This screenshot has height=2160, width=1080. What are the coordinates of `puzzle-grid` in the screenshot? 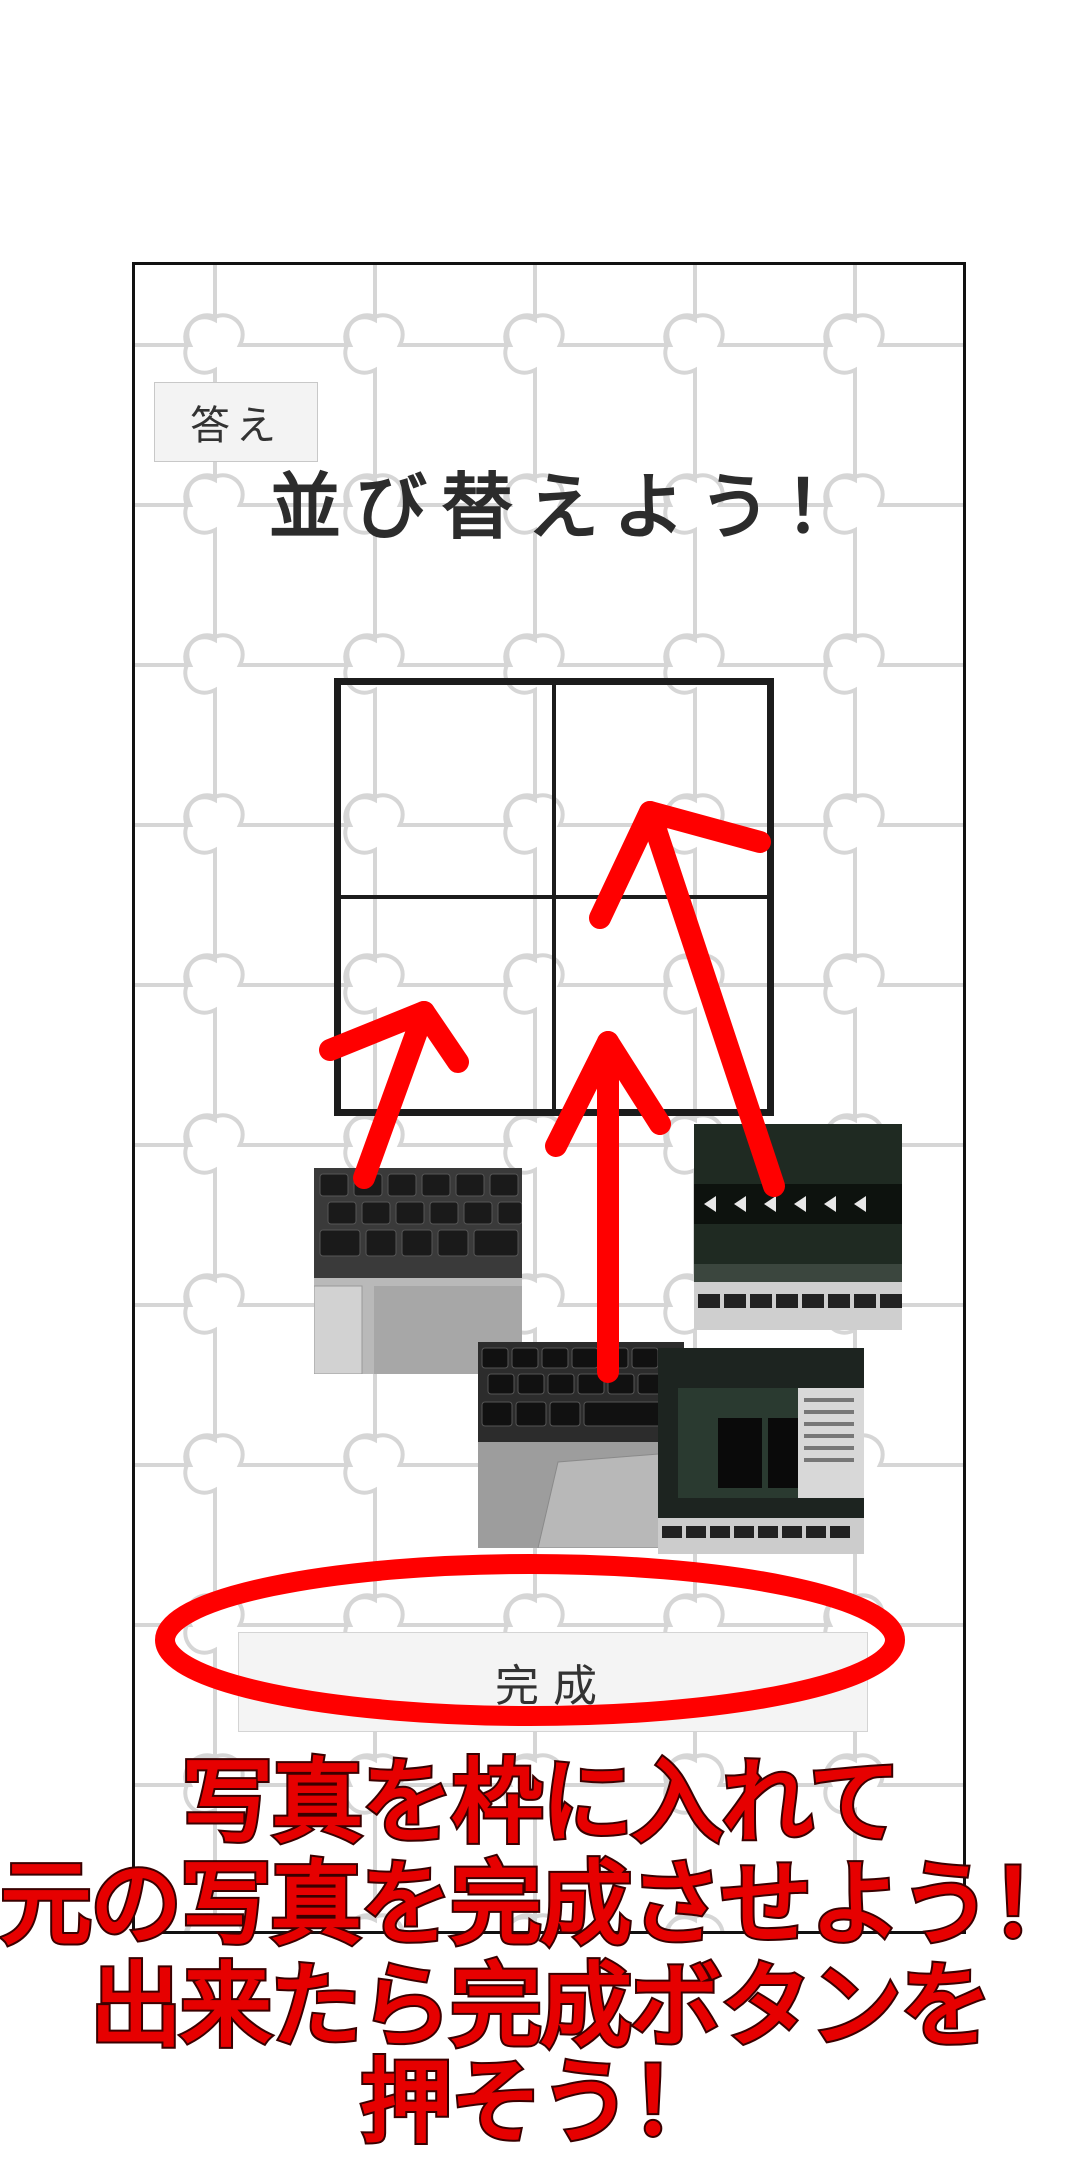 It's located at (554, 897).